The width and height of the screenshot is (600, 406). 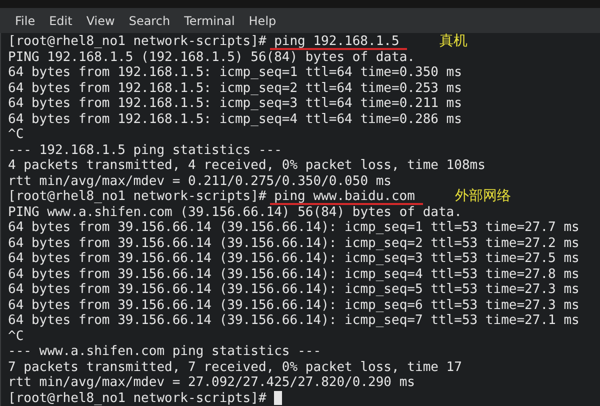 I want to click on annotation-label: 外部网络, so click(x=482, y=196).